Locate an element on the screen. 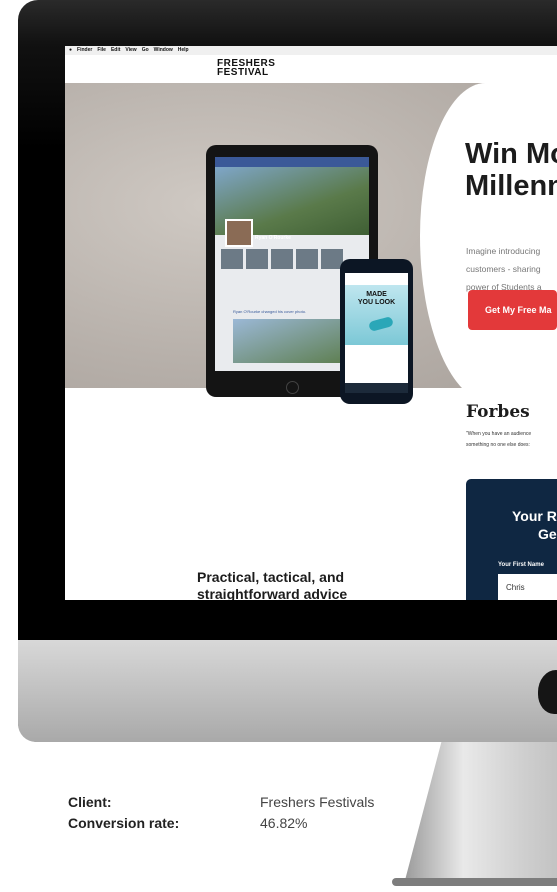 This screenshot has width=557, height=892. imac-chin is located at coordinates (287, 691).